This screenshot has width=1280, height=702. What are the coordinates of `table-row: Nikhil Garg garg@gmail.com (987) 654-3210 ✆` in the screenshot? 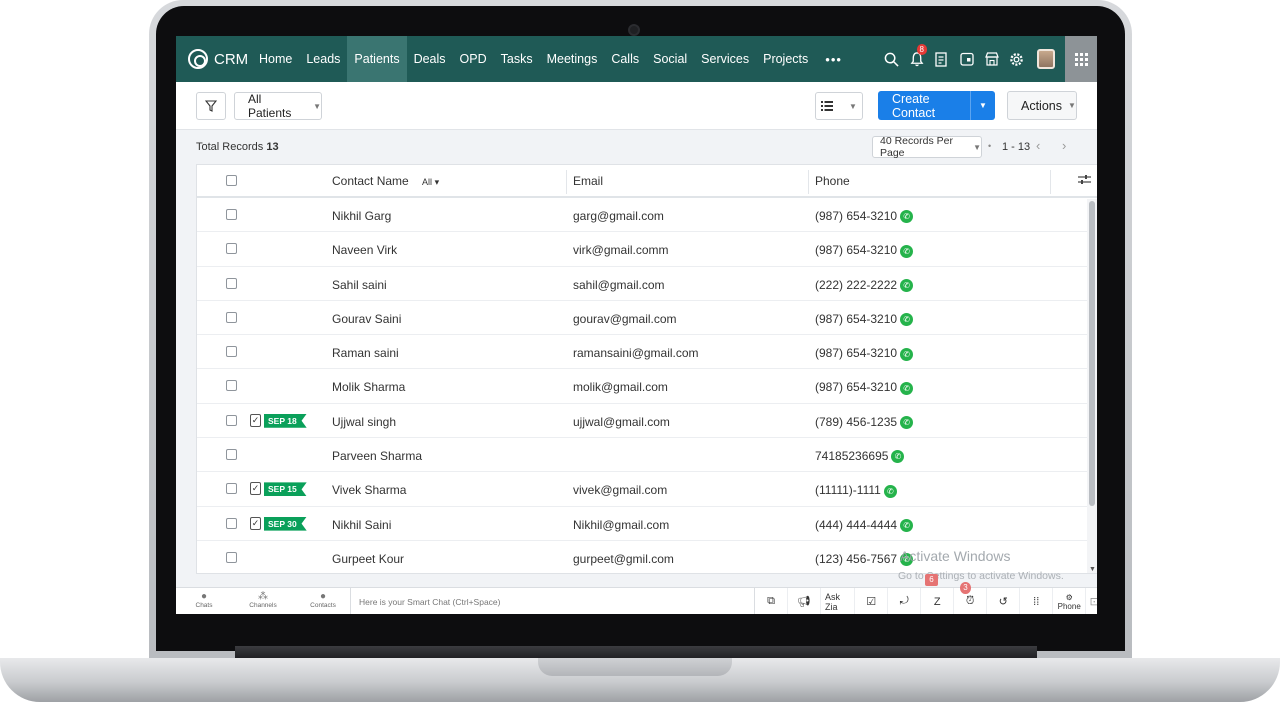 It's located at (647, 215).